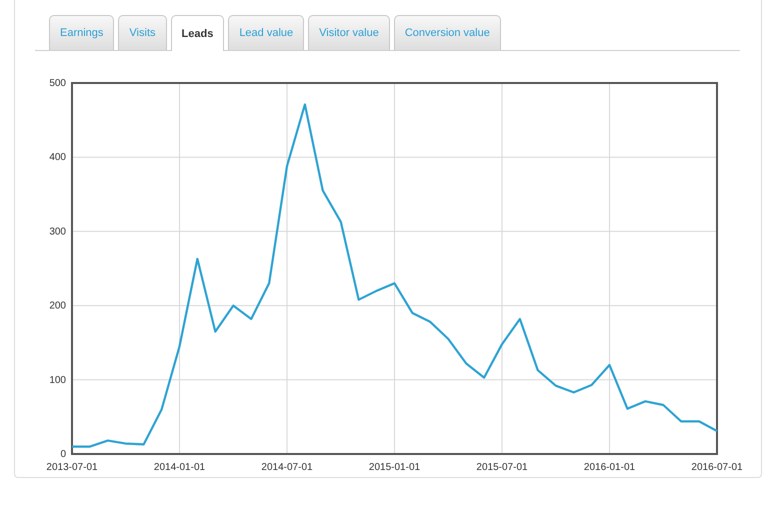 This screenshot has height=511, width=774. What do you see at coordinates (717, 467) in the screenshot?
I see `axis-label: 2016-07-01` at bounding box center [717, 467].